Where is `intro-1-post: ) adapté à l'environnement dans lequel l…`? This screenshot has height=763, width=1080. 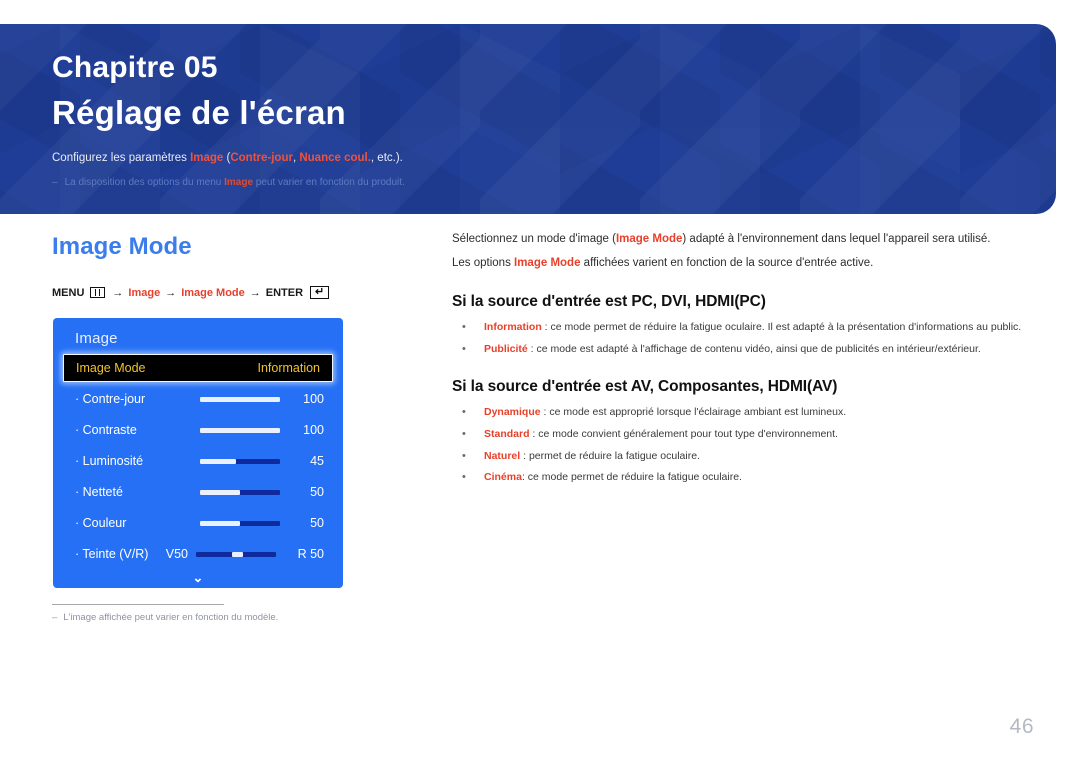 intro-1-post: ) adapté à l'environnement dans lequel l… is located at coordinates (836, 239).